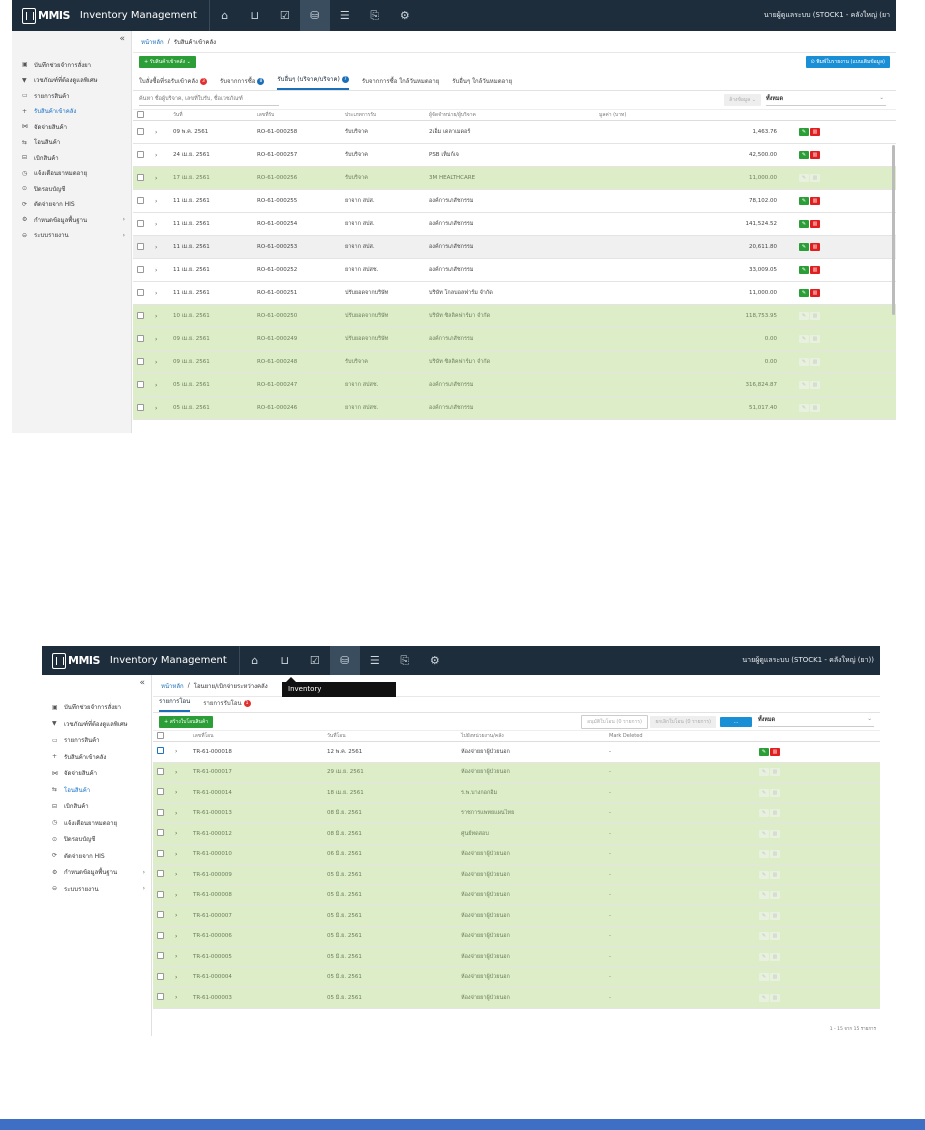  I want to click on document-icon: ⎘, so click(405, 660).